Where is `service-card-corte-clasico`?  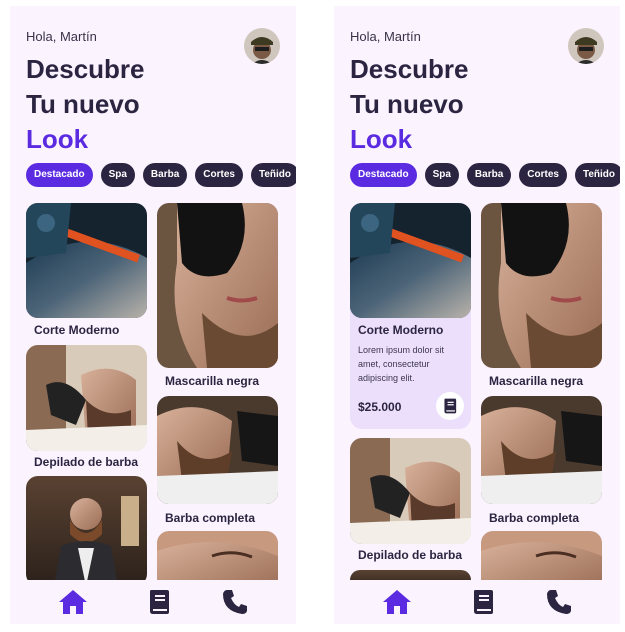
service-card-corte-clasico is located at coordinates (86, 531).